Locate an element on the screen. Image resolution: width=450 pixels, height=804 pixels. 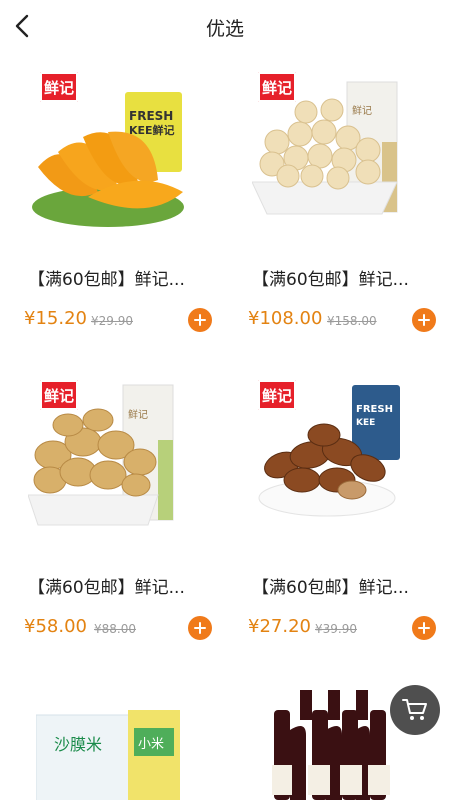
original-price: ¥158.00 is located at coordinates (352, 321).